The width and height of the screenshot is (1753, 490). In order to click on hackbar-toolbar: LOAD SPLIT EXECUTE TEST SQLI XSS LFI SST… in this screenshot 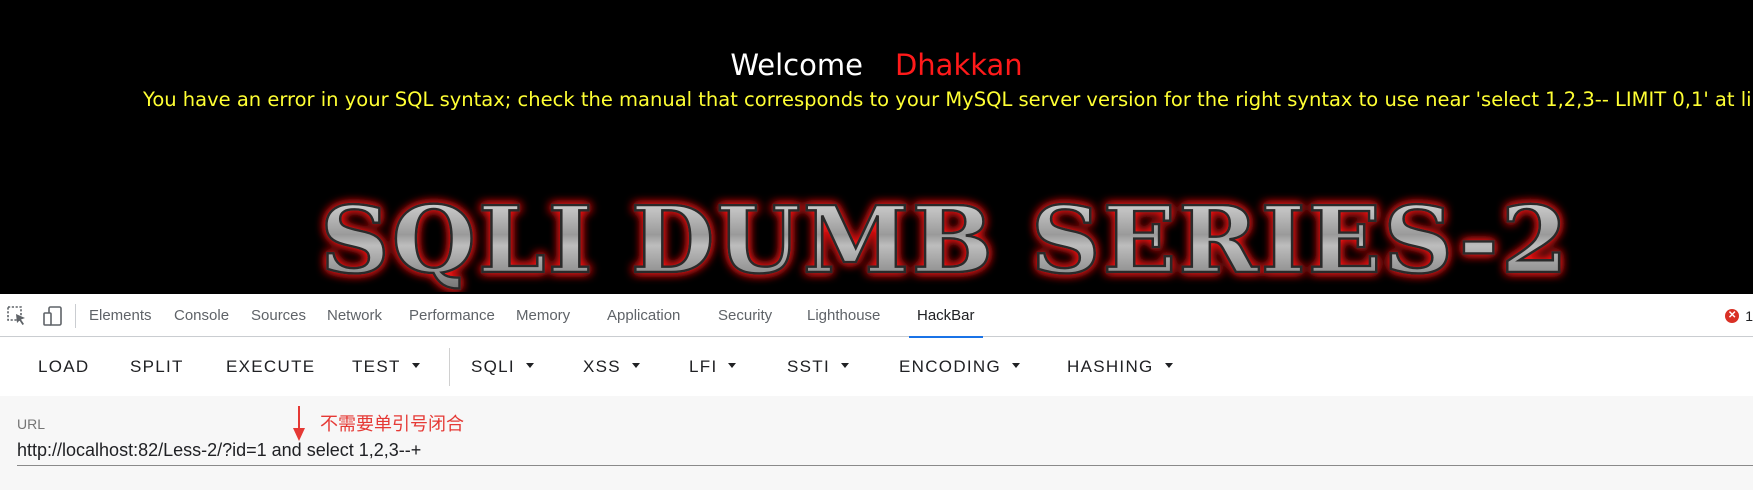, I will do `click(876, 367)`.